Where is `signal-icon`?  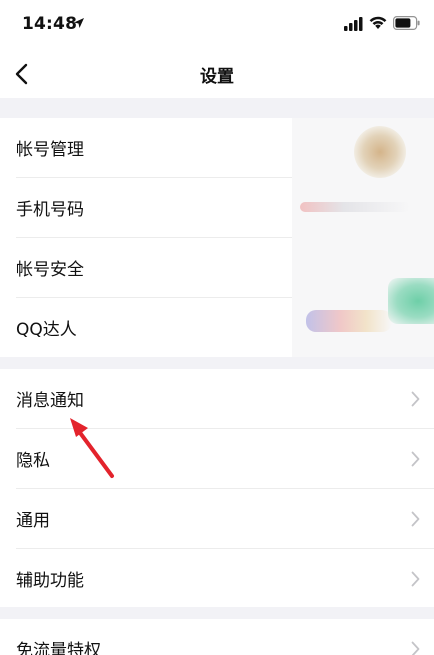
signal-icon is located at coordinates (353, 24).